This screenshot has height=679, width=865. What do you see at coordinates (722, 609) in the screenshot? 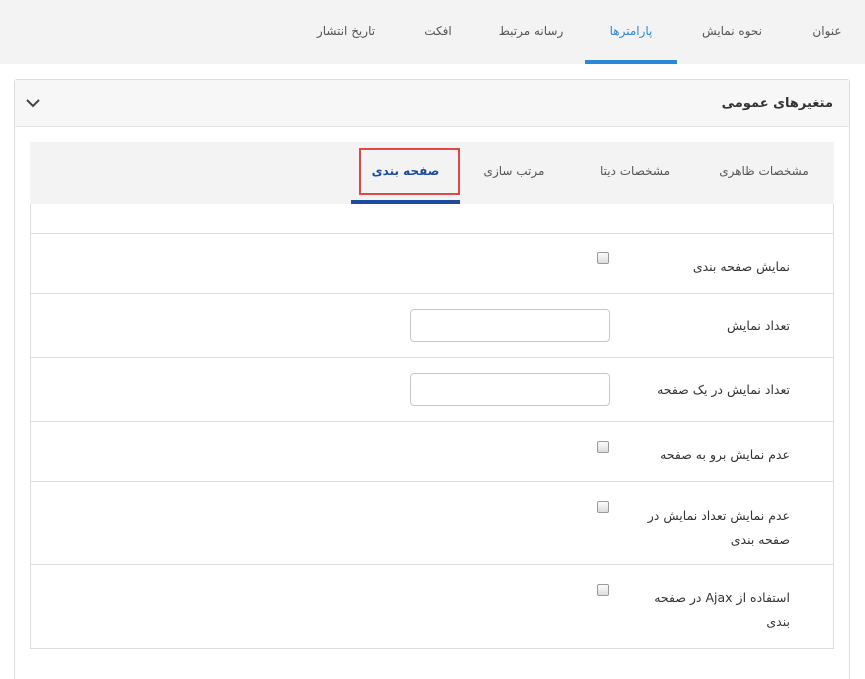
I see `setting-label: استفاده از Ajax در صفحه بندی` at bounding box center [722, 609].